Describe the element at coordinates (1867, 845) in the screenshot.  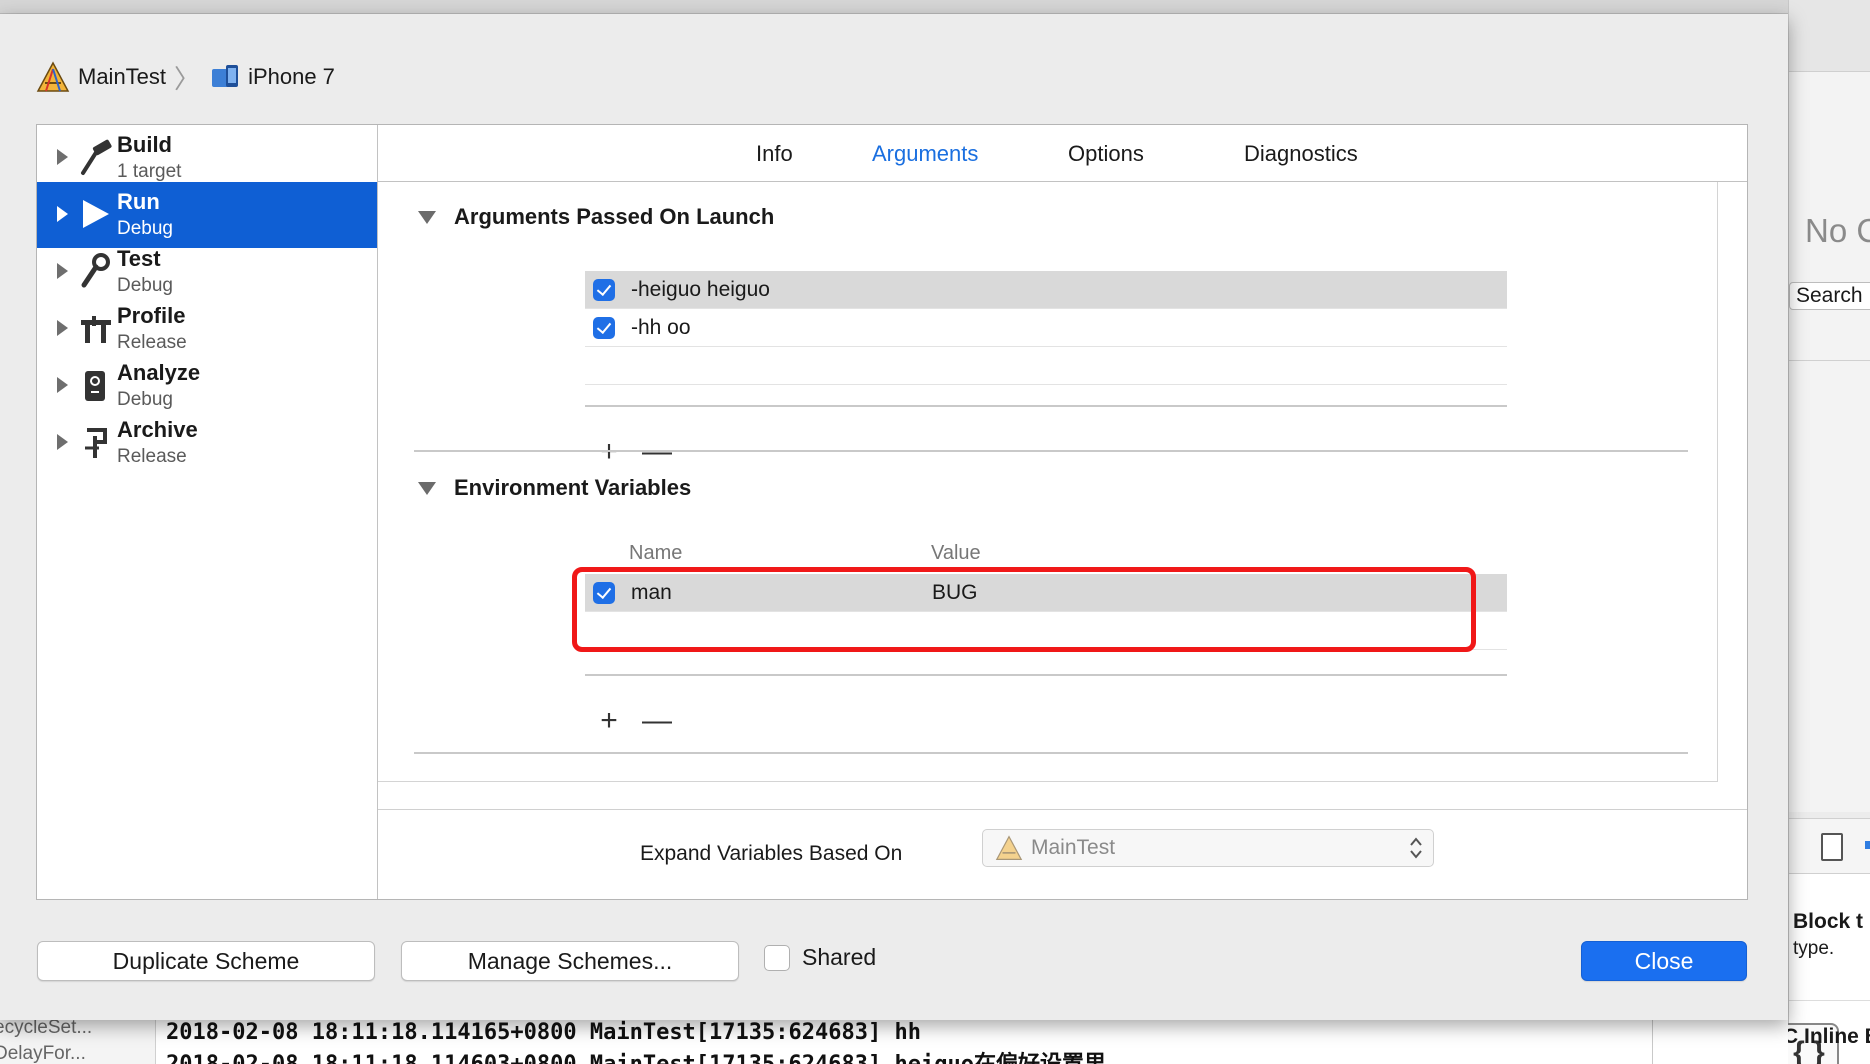
I see `code-snippet-icon` at that location.